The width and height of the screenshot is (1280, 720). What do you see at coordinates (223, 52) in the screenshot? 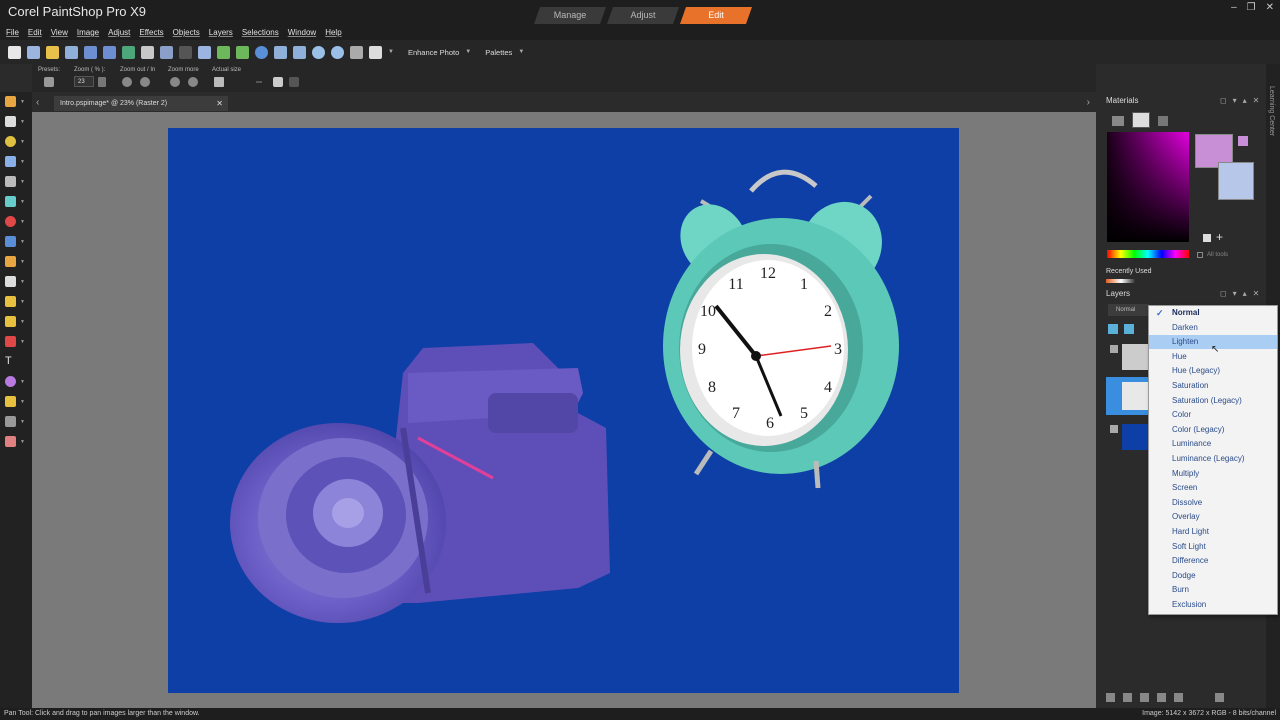
I see `rotate-left-icon` at bounding box center [223, 52].